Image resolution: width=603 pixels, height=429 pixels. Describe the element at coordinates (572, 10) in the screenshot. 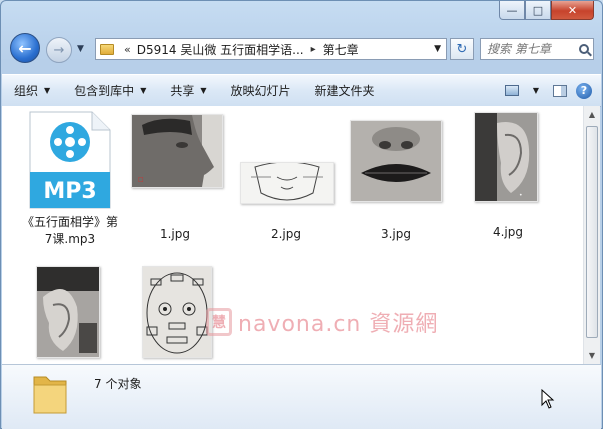

I see `close-button: ✕` at that location.